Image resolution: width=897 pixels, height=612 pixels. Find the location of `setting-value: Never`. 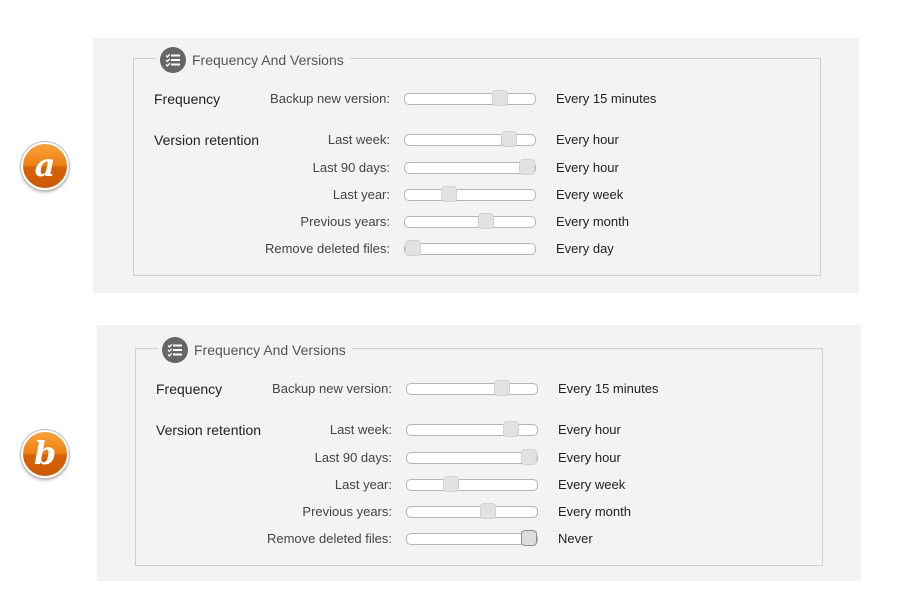

setting-value: Never is located at coordinates (575, 538).